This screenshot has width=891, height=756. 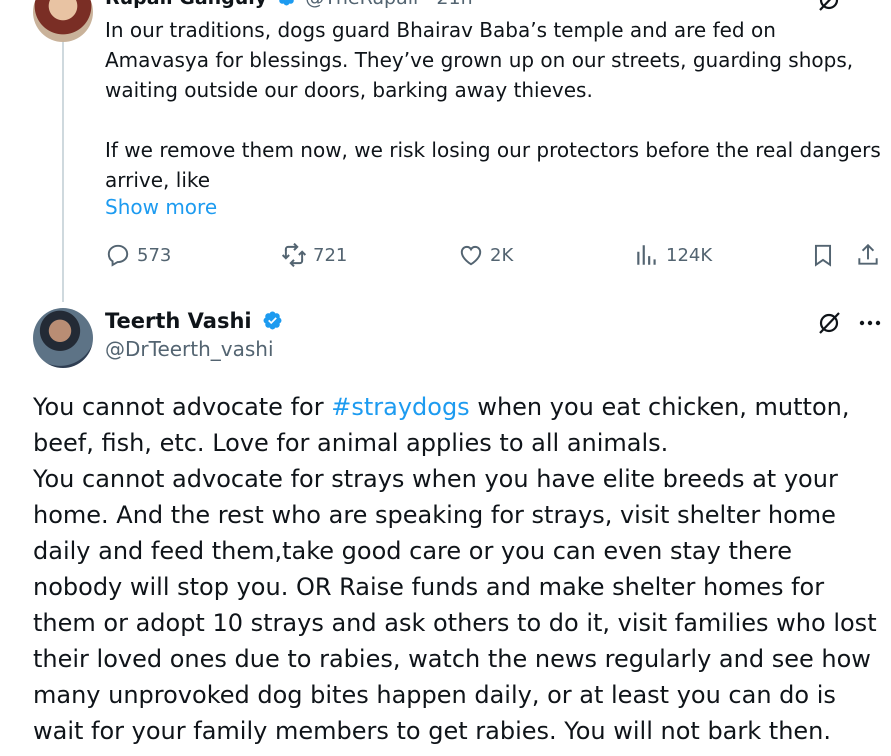 I want to click on like-icon, so click(x=471, y=255).